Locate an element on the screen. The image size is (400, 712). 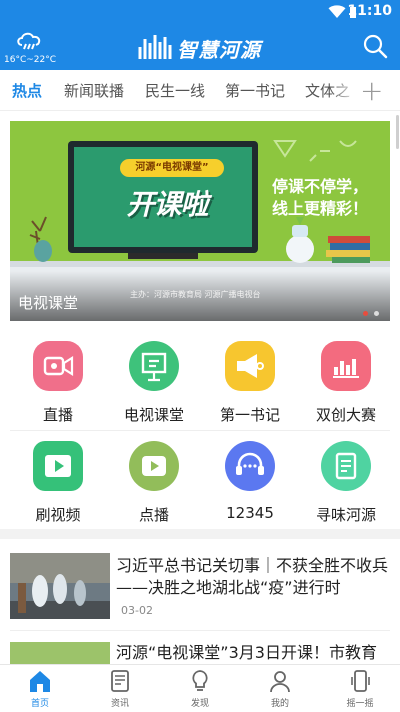
add-channel-button: + is located at coordinates (371, 90).